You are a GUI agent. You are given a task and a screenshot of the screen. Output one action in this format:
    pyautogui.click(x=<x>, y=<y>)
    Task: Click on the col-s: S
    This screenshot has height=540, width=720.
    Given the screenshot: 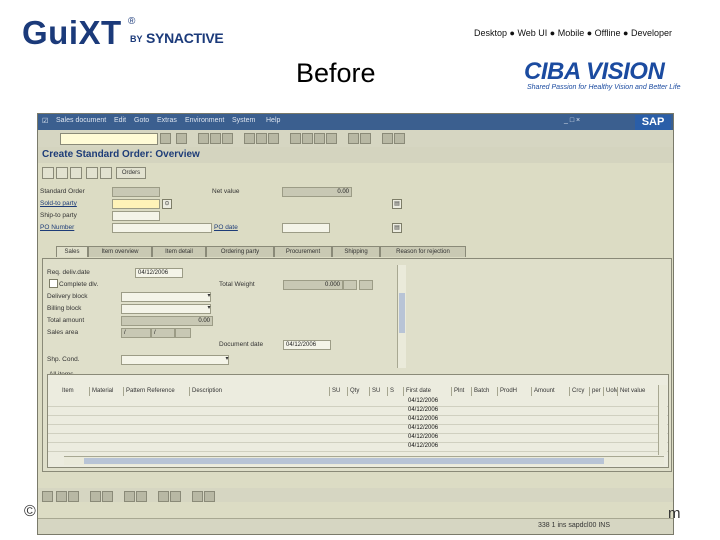 What is the action you would take?
    pyautogui.click(x=396, y=391)
    